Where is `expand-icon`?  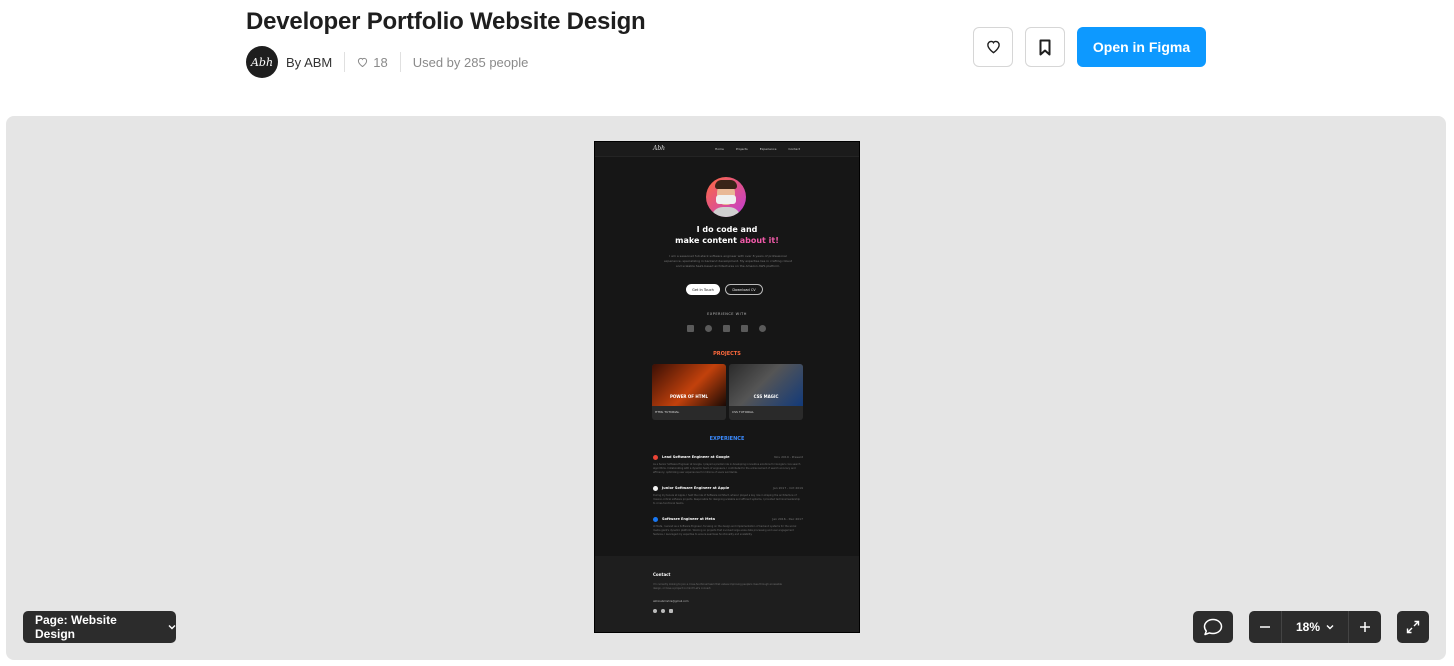 expand-icon is located at coordinates (1413, 627).